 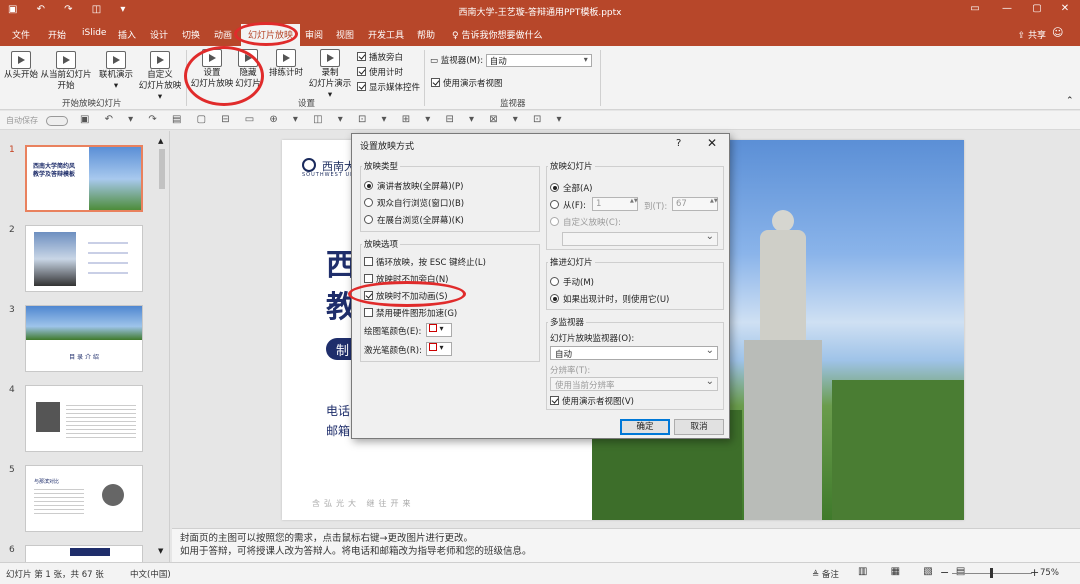 I want to click on zoom-out-button: −, so click(x=944, y=572).